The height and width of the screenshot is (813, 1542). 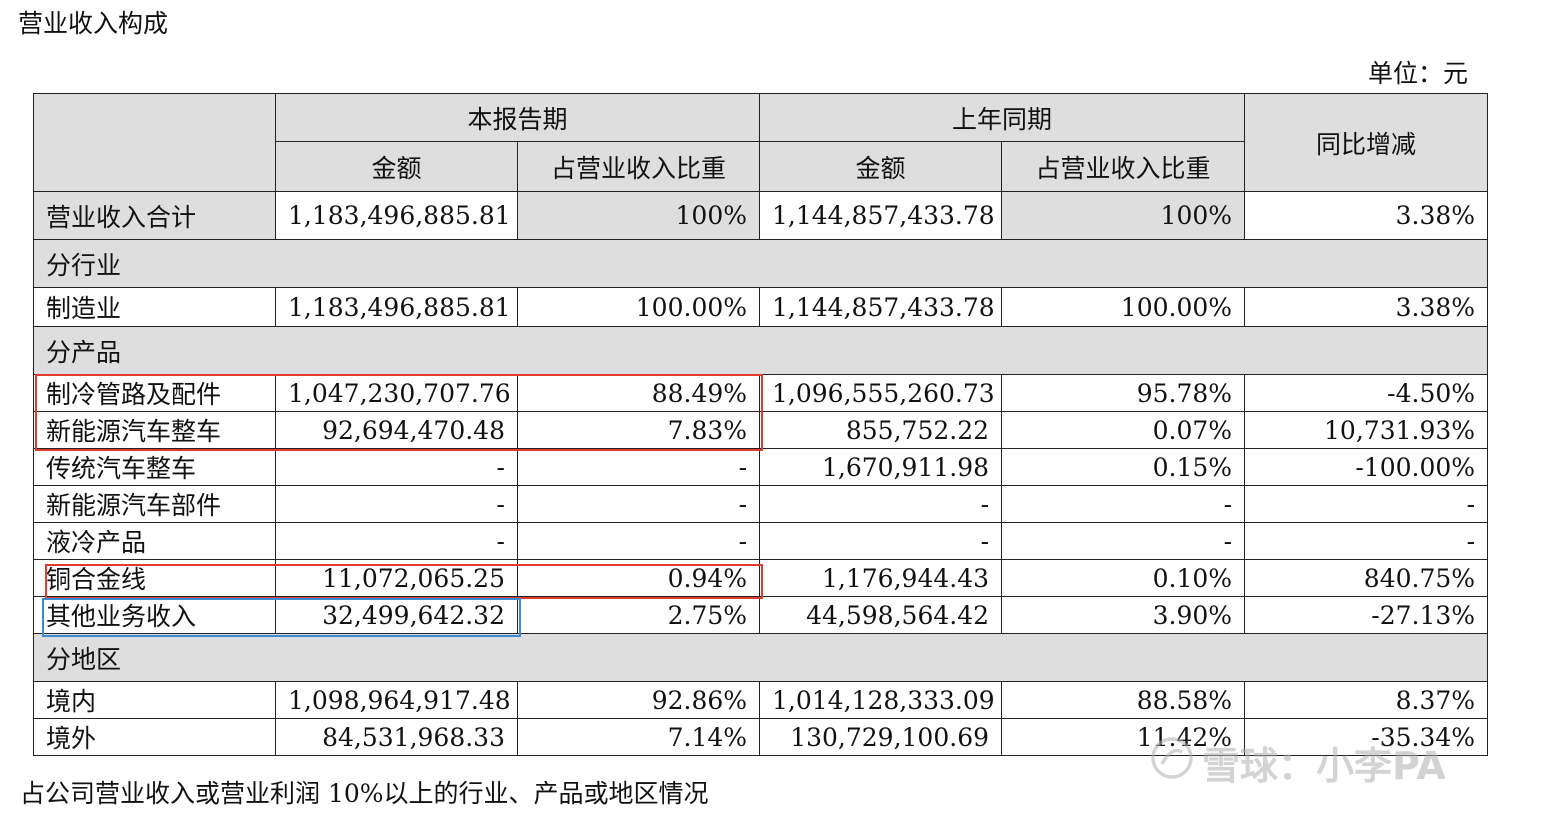 I want to click on section-row-region: 分地区, so click(x=760, y=657).